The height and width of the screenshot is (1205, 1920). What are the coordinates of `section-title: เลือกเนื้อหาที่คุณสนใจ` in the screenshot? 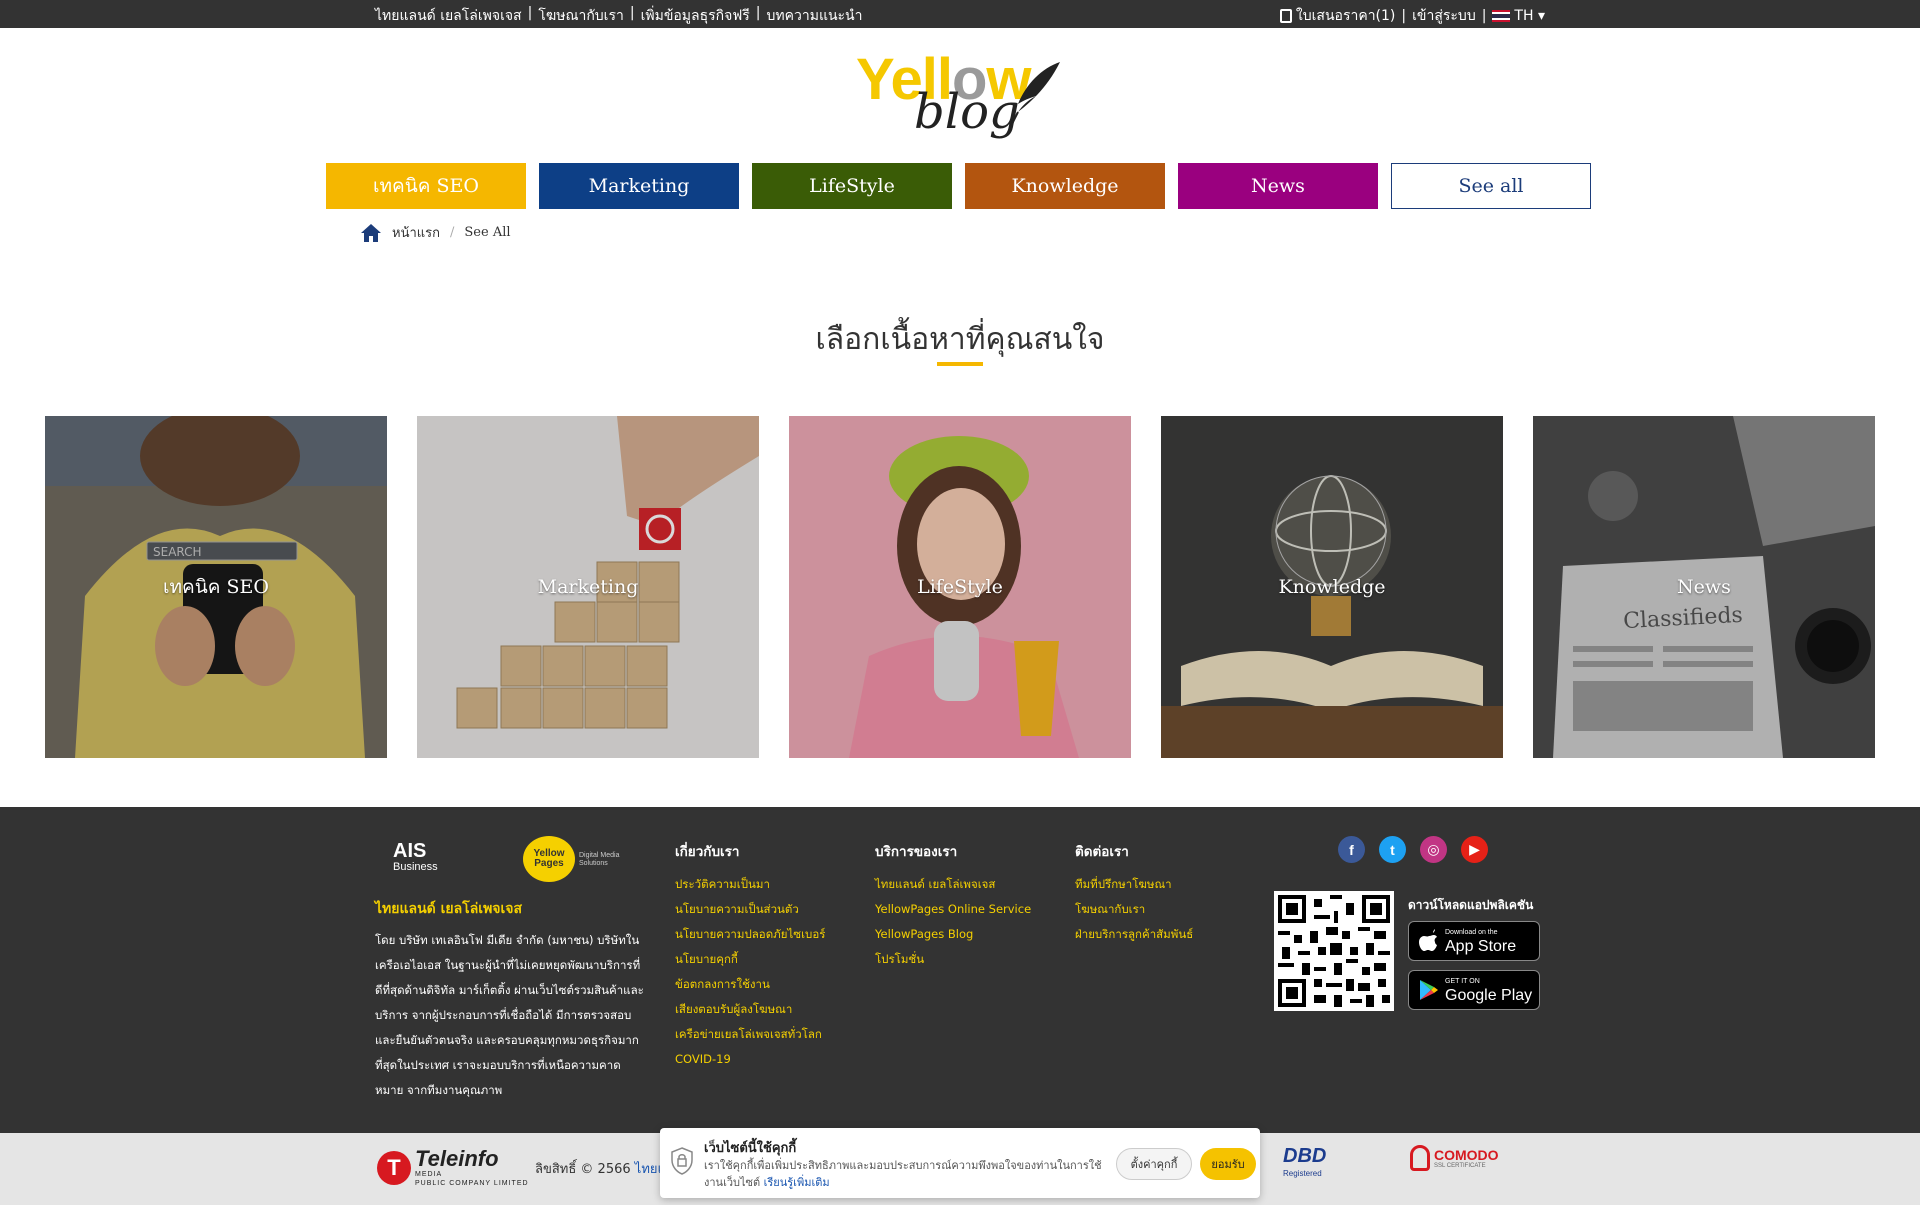 It's located at (960, 339).